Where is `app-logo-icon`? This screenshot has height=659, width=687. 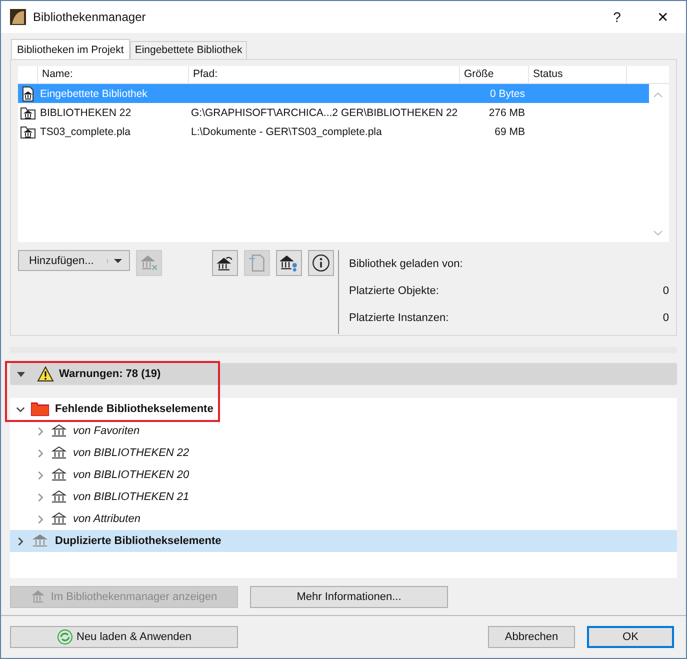
app-logo-icon is located at coordinates (18, 17).